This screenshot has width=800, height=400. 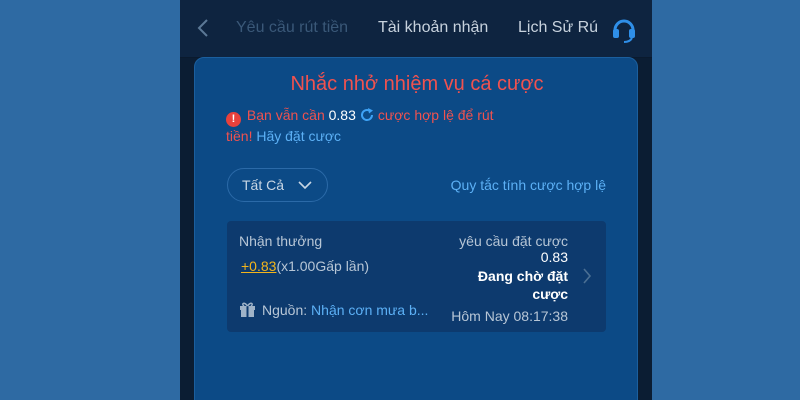 What do you see at coordinates (247, 309) in the screenshot?
I see `gift-icon` at bounding box center [247, 309].